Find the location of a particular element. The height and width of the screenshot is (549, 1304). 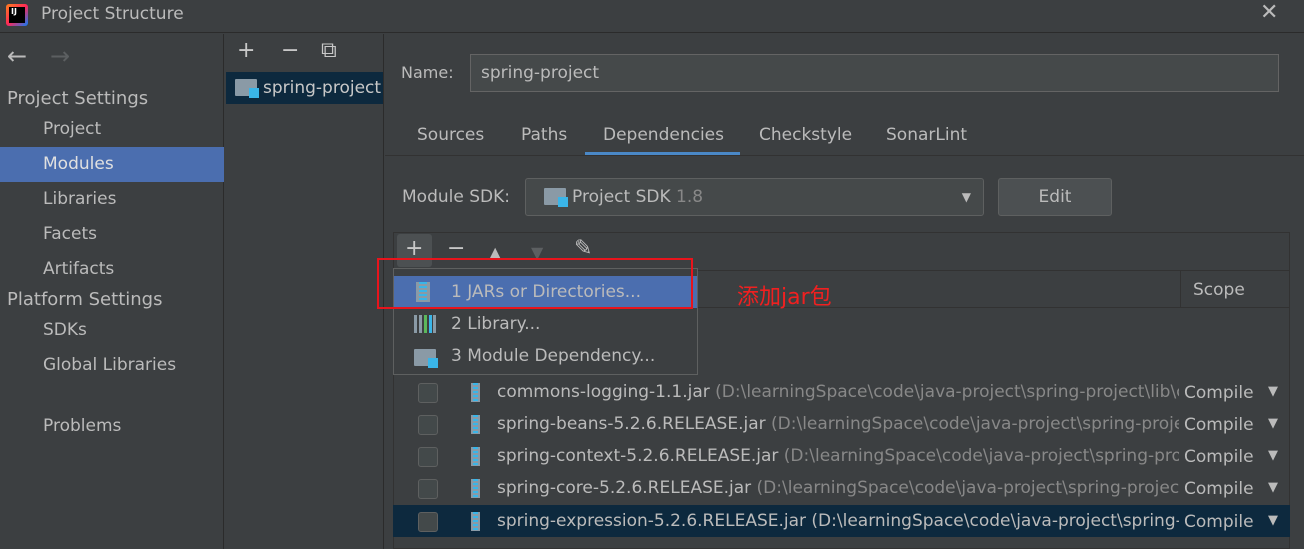

tab-paths: Paths is located at coordinates (544, 135).